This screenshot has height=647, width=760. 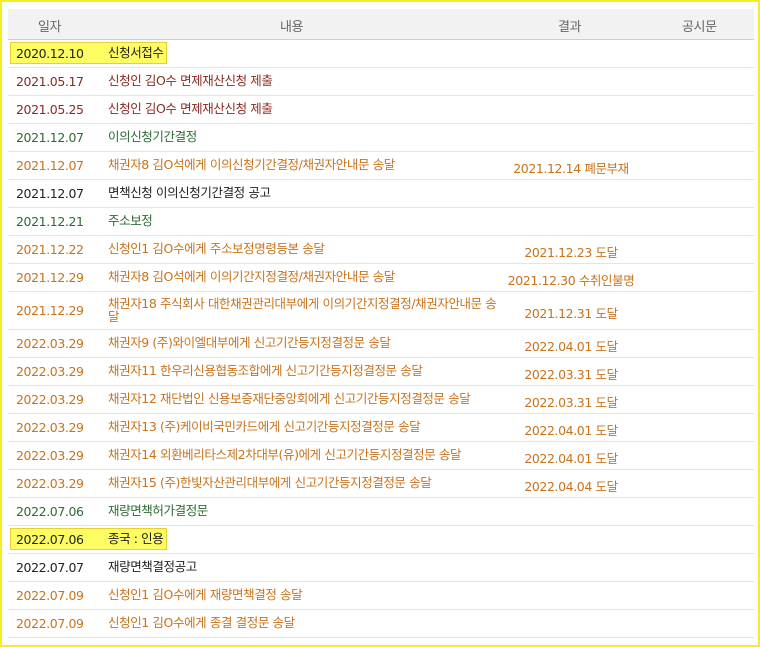 I want to click on header-notice: 공시문, so click(x=699, y=27).